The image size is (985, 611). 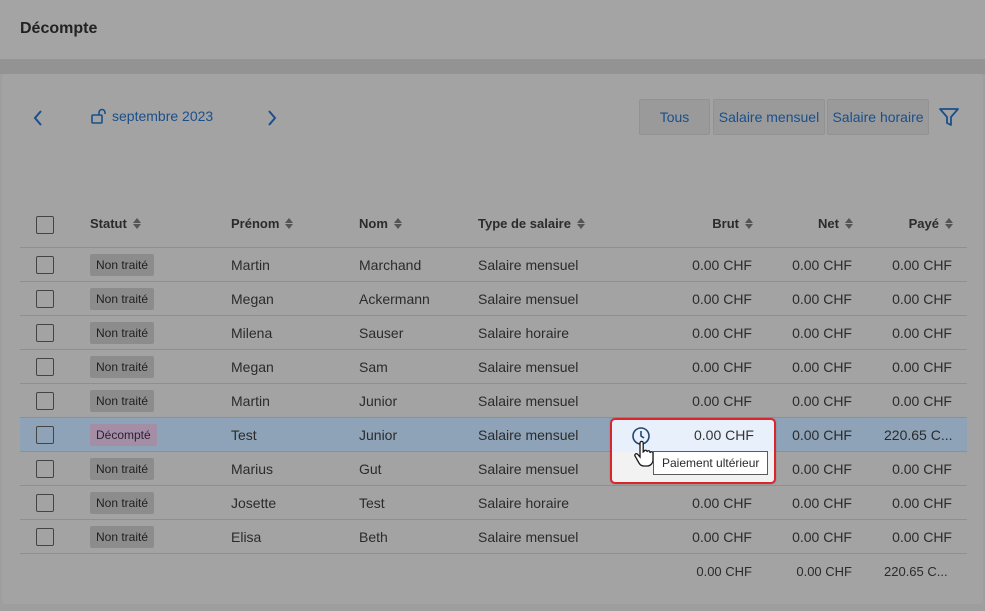 I want to click on column-header-nom: Nom, so click(x=380, y=223).